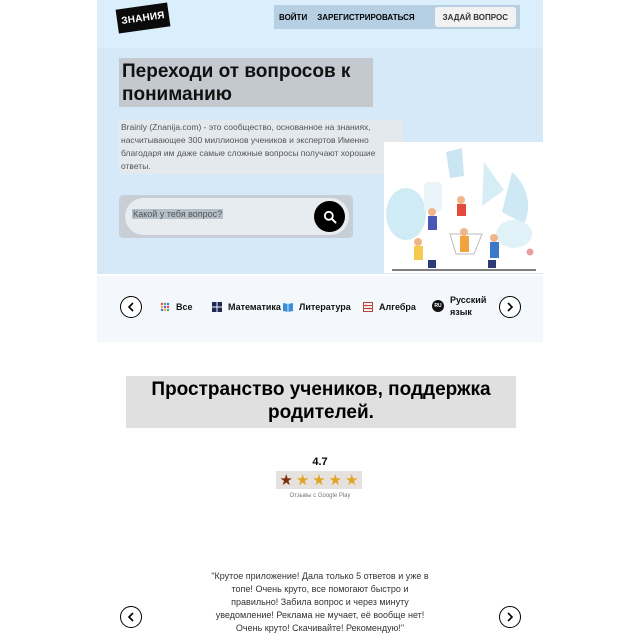  What do you see at coordinates (165, 307) in the screenshot?
I see `grid-icon` at bounding box center [165, 307].